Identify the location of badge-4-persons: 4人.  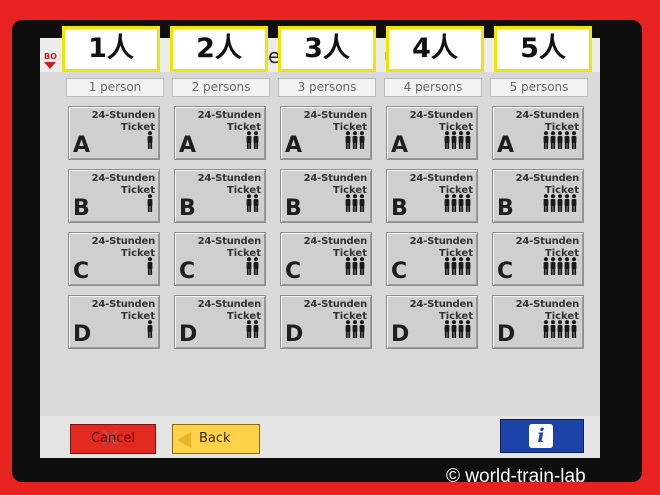
(435, 49).